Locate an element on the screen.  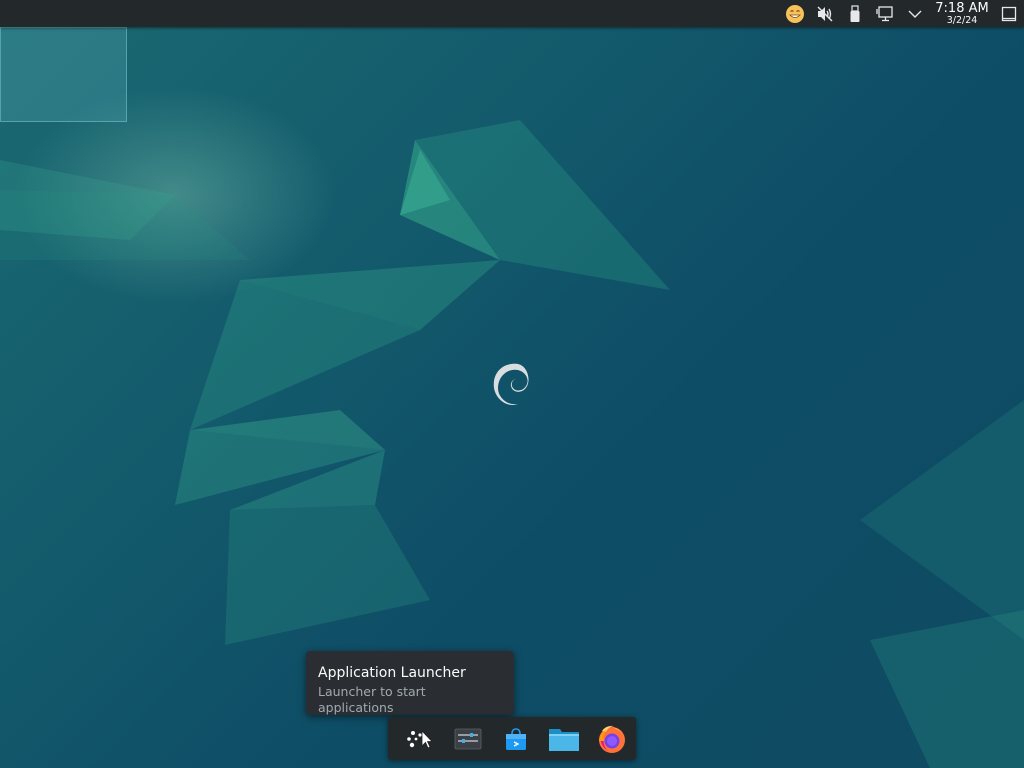
pager-active-desktop is located at coordinates (63, 74).